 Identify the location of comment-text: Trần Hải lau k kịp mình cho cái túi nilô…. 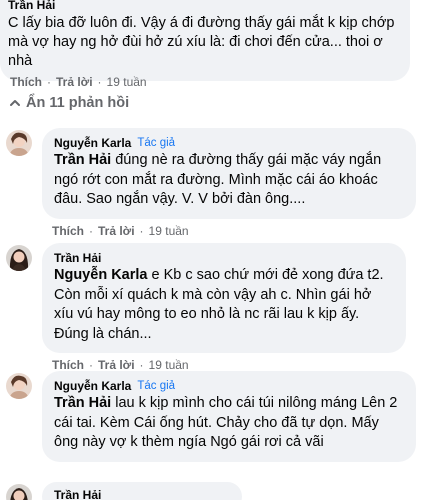
(229, 423).